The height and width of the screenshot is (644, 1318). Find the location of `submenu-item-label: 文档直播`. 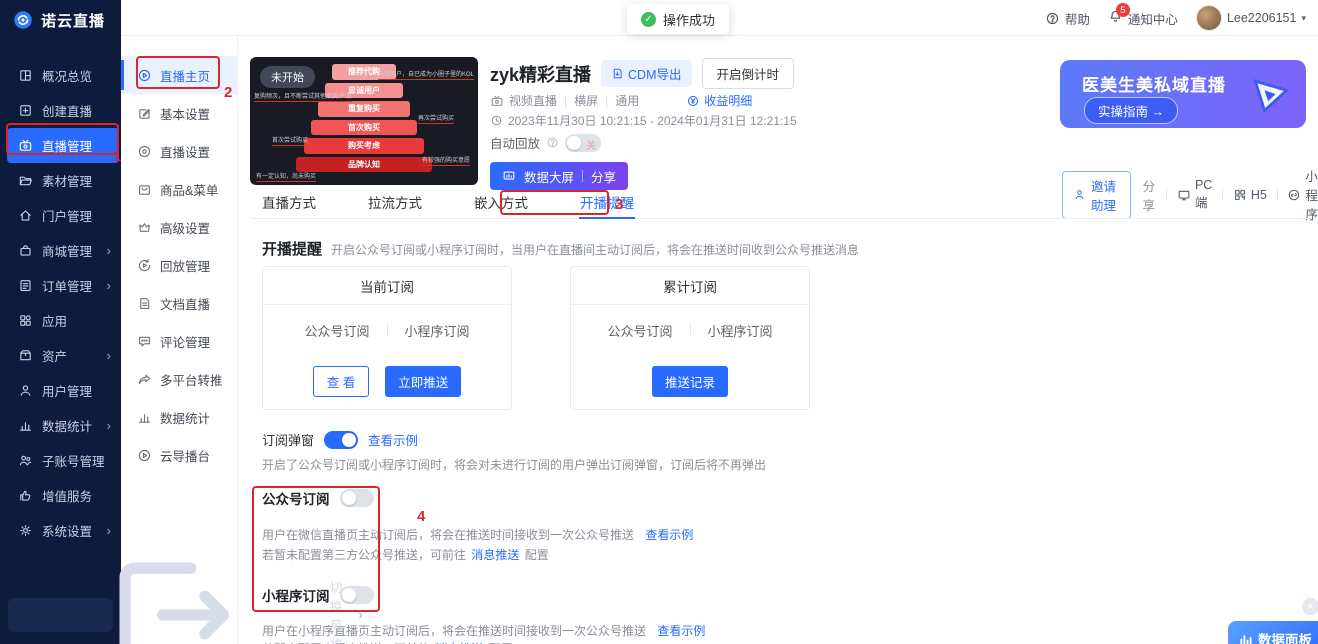

submenu-item-label: 文档直播 is located at coordinates (185, 304).